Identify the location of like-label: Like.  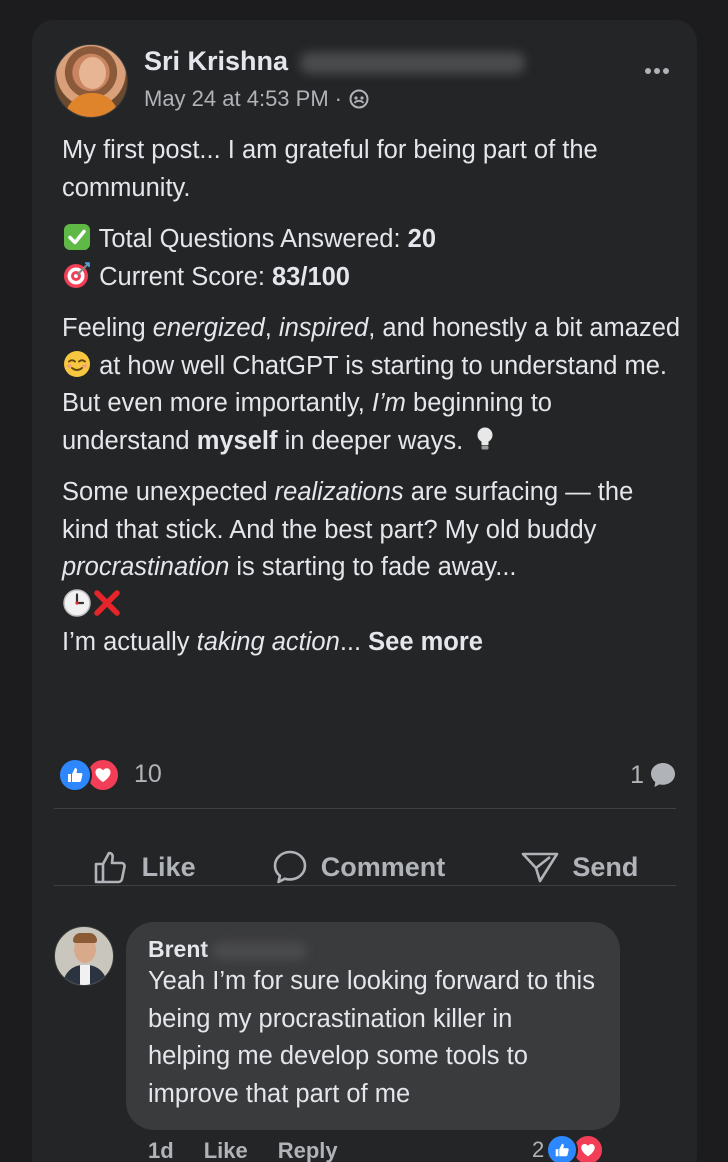
(168, 866).